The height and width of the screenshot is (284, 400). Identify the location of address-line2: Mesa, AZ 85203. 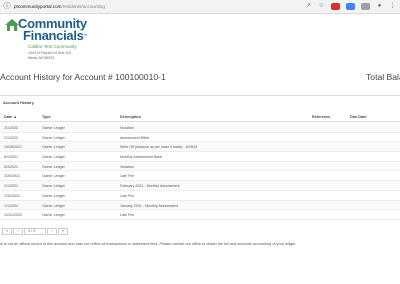
(41, 58).